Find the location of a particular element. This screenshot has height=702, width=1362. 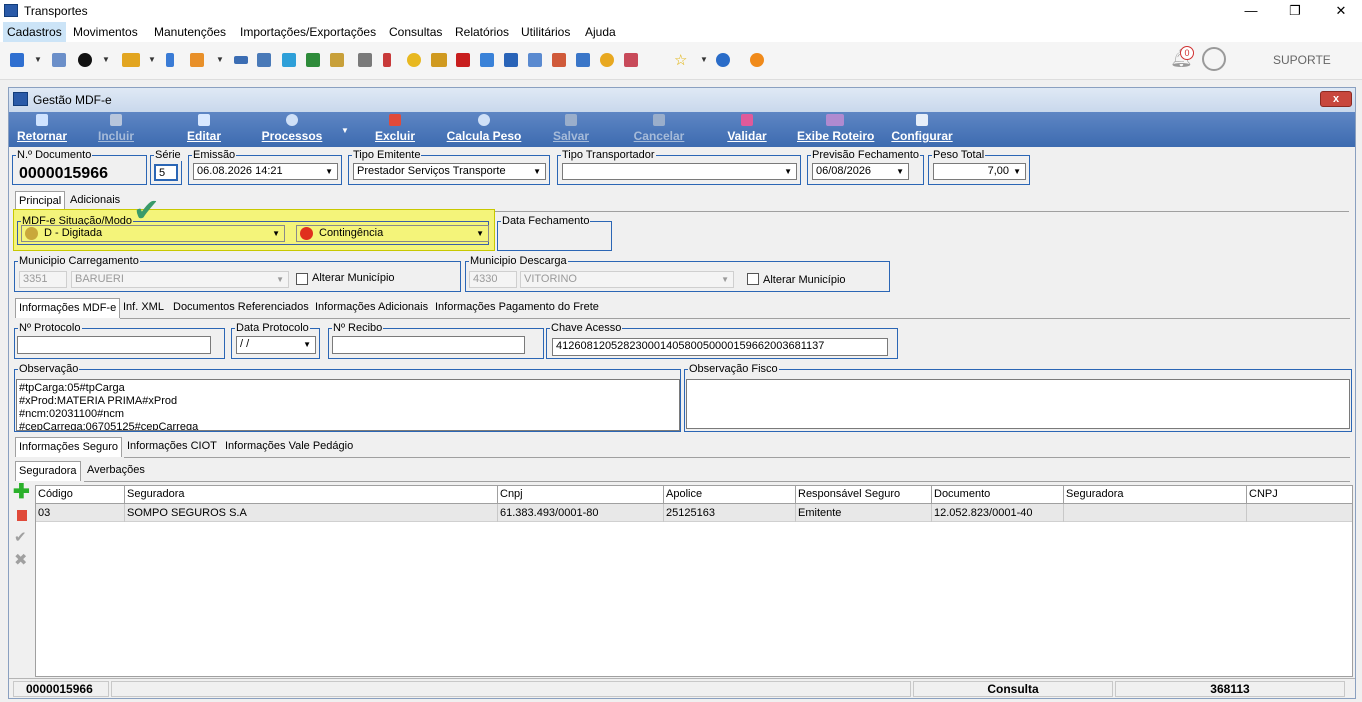

pin-icon is located at coordinates (463, 60).